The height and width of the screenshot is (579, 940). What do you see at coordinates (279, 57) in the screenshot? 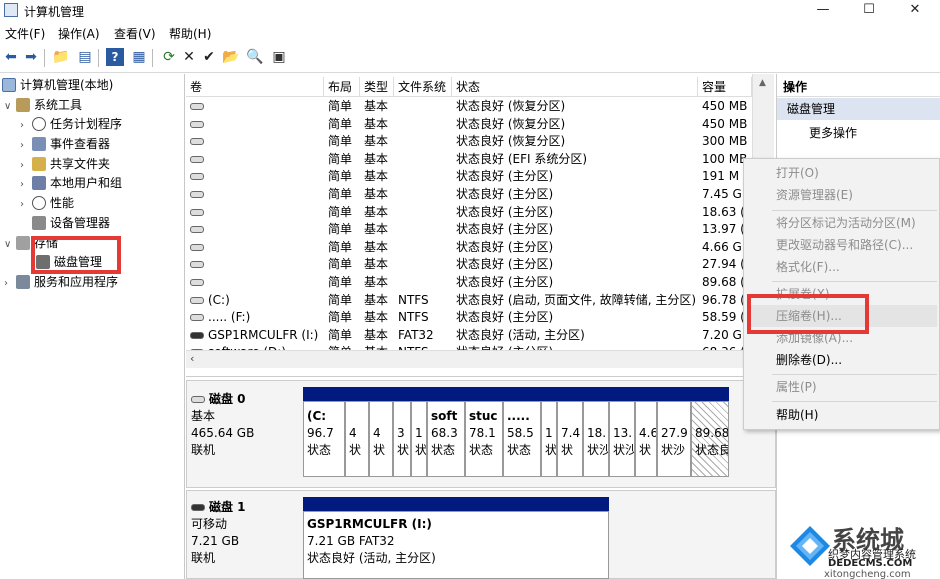
I see `disk-settings-icon: ▣` at bounding box center [279, 57].